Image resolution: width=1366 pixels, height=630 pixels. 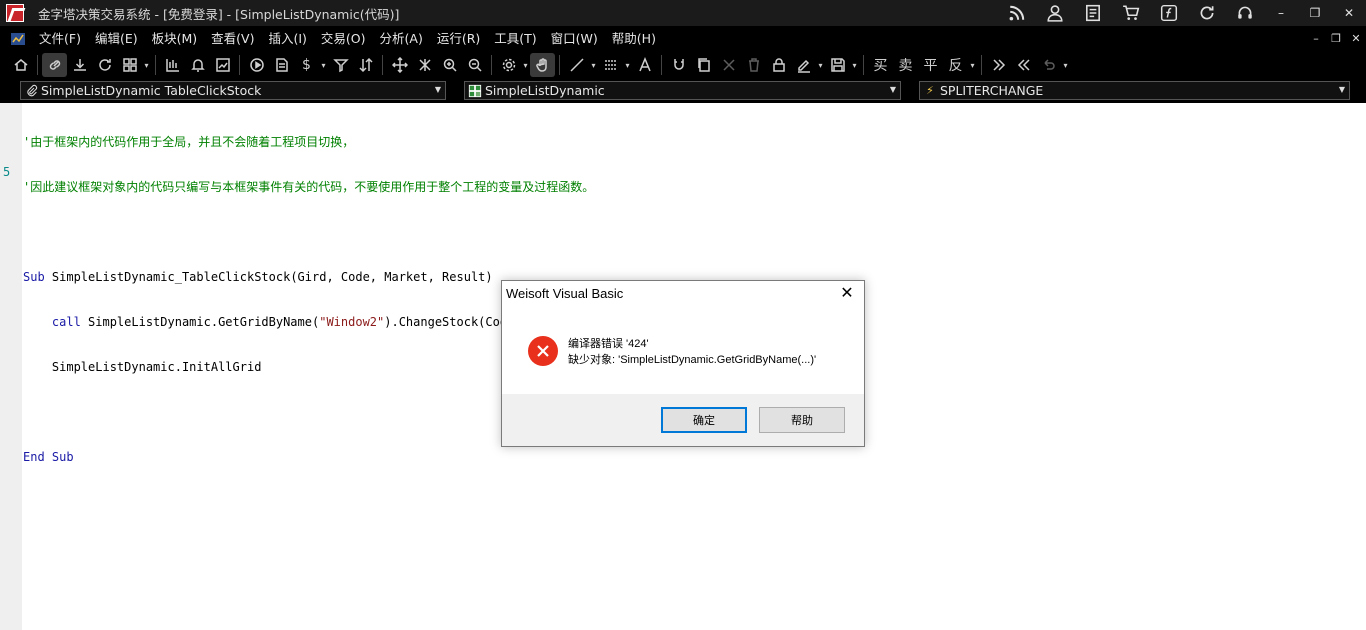 What do you see at coordinates (1169, 13) in the screenshot?
I see `function-icon` at bounding box center [1169, 13].